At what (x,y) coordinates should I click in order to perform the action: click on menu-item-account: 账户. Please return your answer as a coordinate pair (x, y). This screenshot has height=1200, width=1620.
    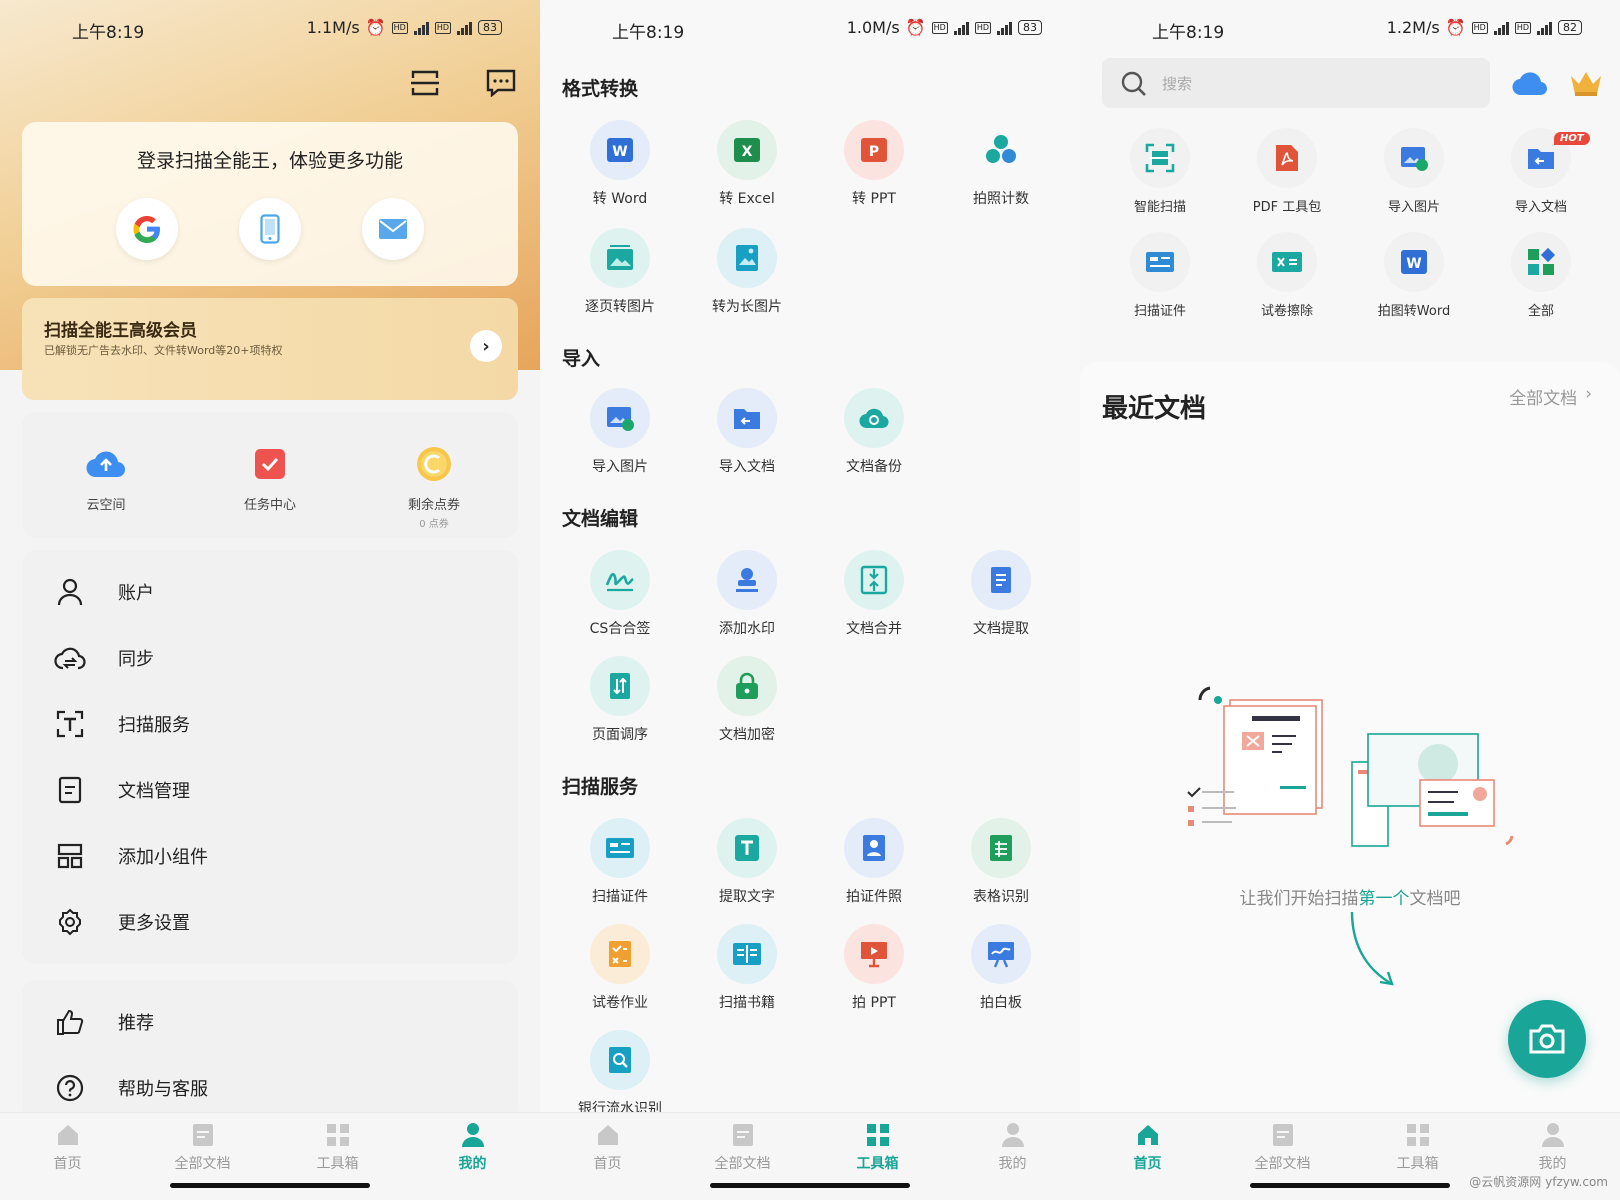
    Looking at the image, I should click on (270, 592).